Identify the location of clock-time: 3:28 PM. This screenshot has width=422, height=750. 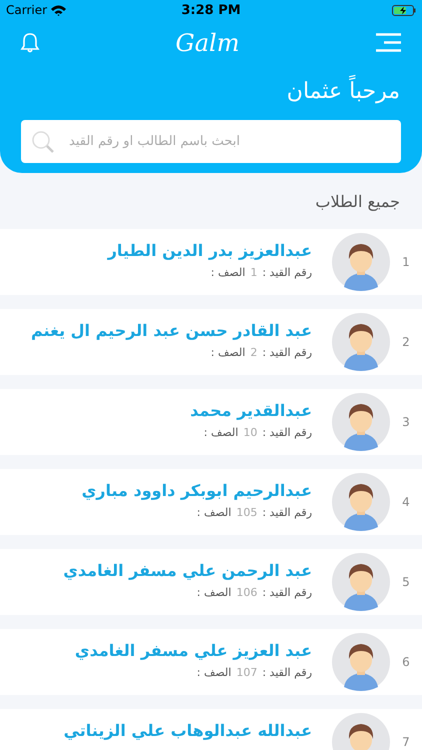
(211, 10).